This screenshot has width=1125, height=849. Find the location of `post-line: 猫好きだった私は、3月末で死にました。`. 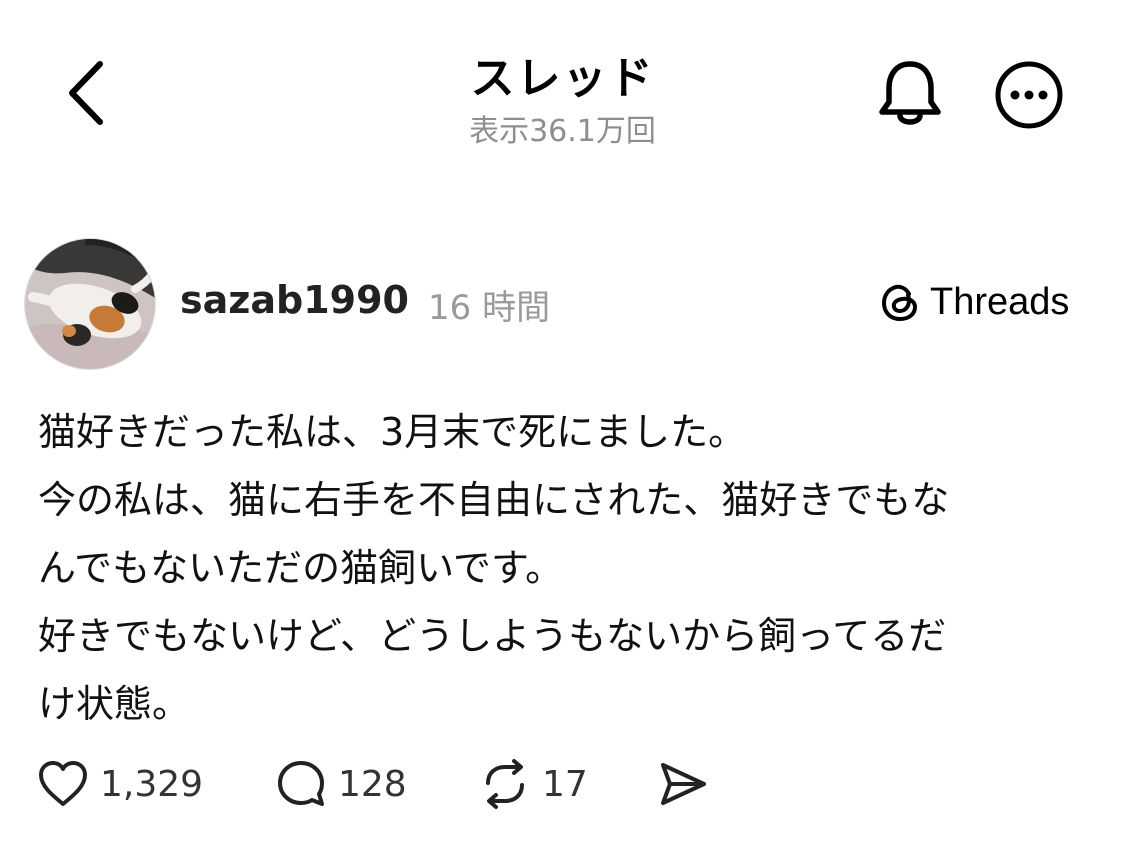

post-line: 猫好きだった私は、3月末で死にました。 is located at coordinates (392, 432).